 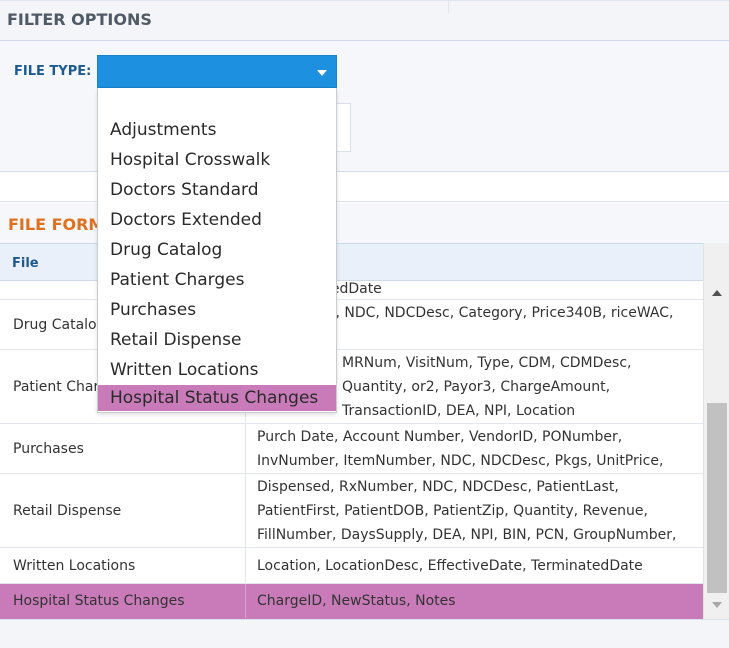 What do you see at coordinates (217, 370) in the screenshot?
I see `dropdown-option: Written Locations` at bounding box center [217, 370].